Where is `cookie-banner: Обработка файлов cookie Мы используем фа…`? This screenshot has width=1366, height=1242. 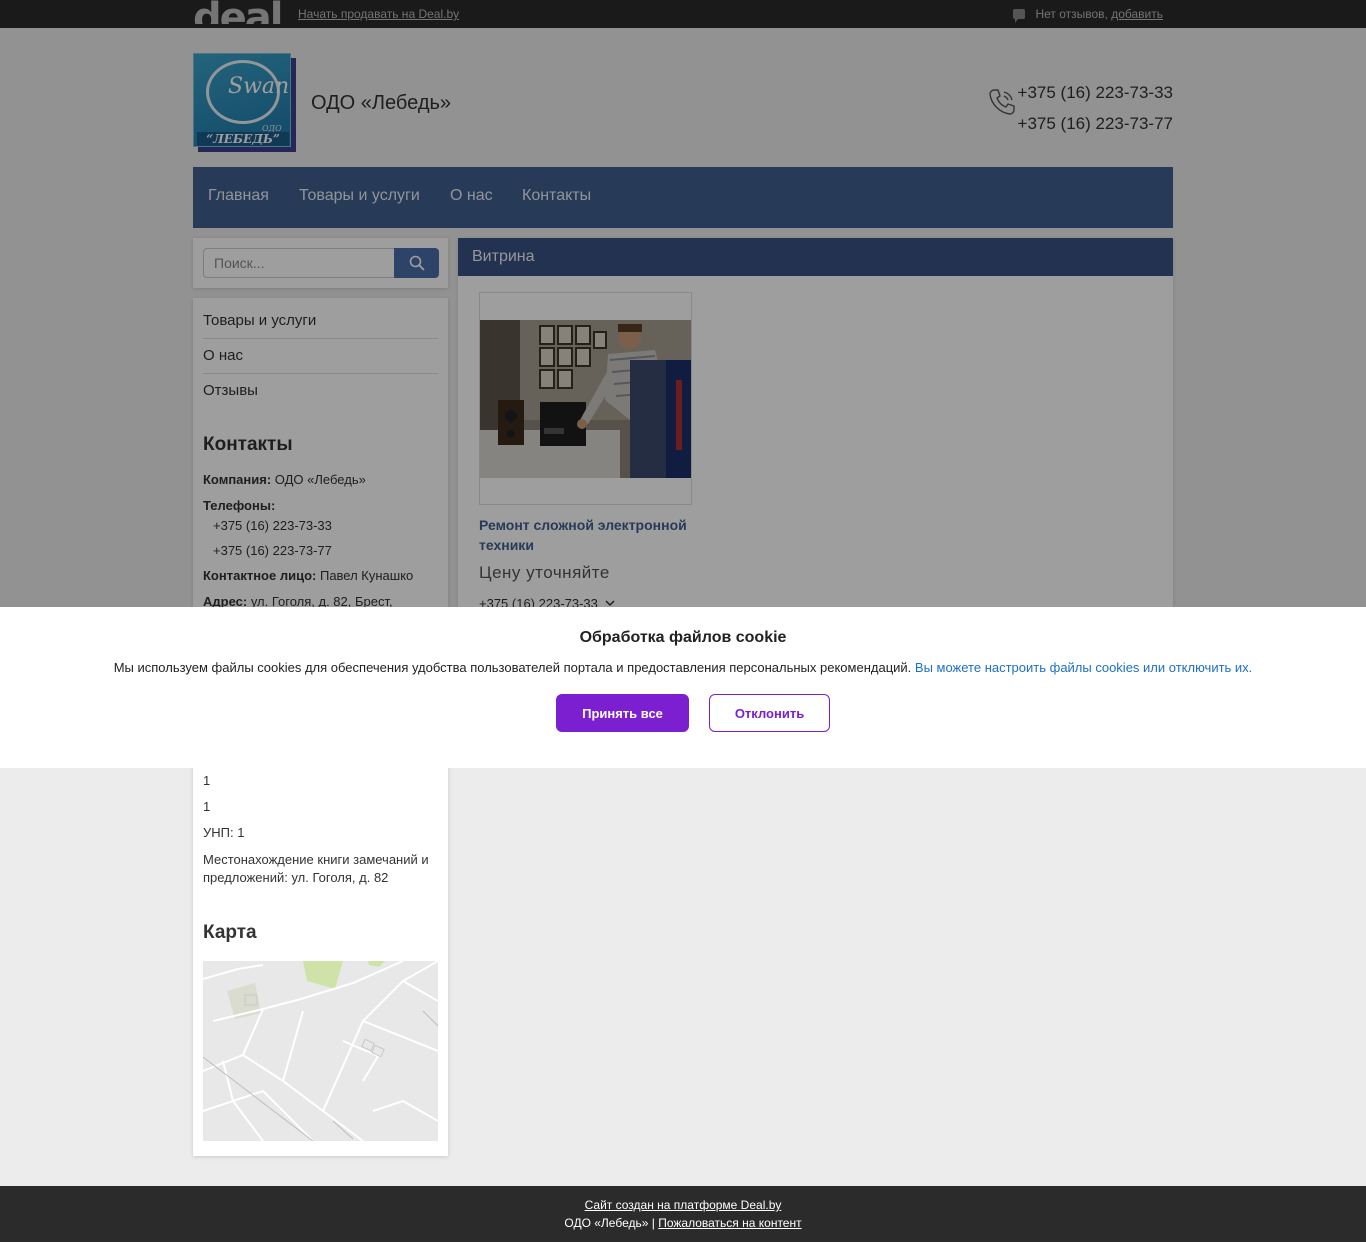 cookie-banner: Обработка файлов cookie Мы используем фа… is located at coordinates (683, 687).